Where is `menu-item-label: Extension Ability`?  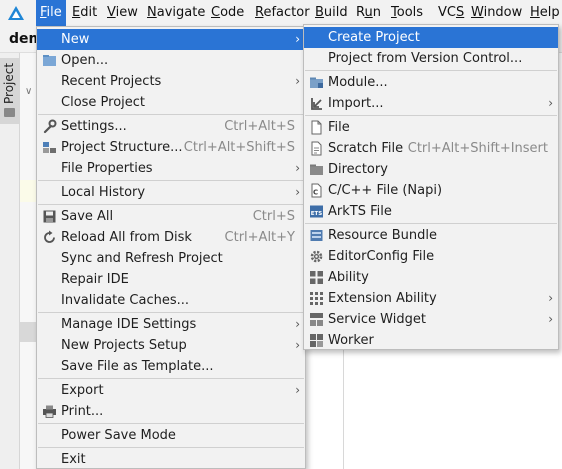 menu-item-label: Extension Ability is located at coordinates (382, 298).